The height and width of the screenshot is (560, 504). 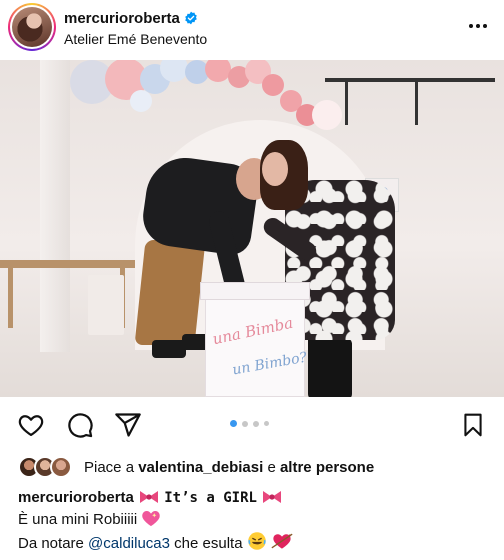 I want to click on heart-icon, so click(x=31, y=425).